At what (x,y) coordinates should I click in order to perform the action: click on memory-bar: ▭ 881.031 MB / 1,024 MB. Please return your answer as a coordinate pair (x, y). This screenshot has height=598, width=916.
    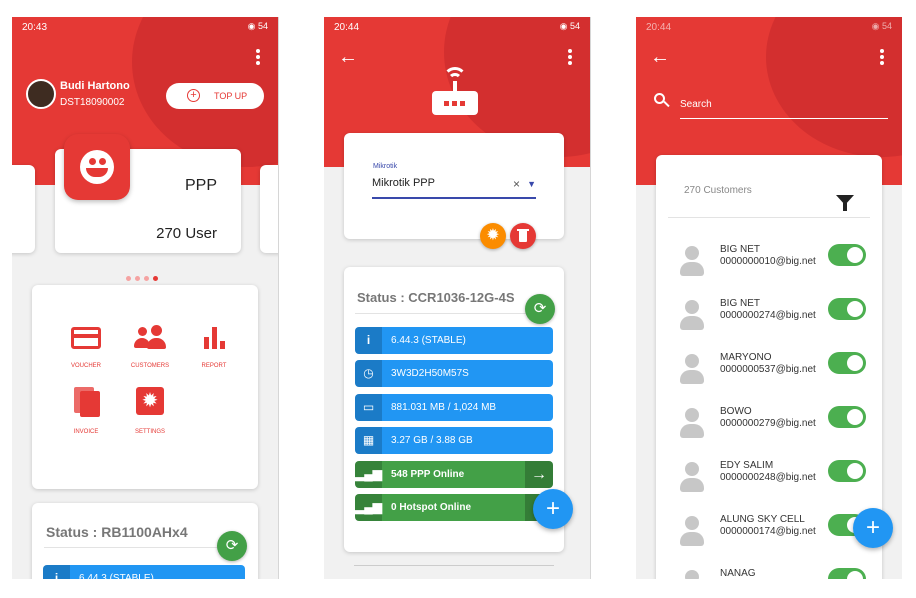
    Looking at the image, I should click on (454, 407).